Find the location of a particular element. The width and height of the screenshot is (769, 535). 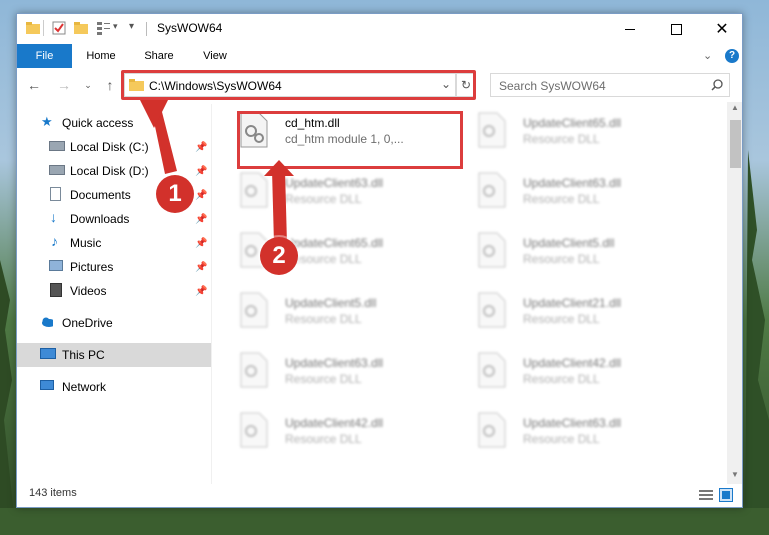

step-1-badge: 1 is located at coordinates (175, 194).